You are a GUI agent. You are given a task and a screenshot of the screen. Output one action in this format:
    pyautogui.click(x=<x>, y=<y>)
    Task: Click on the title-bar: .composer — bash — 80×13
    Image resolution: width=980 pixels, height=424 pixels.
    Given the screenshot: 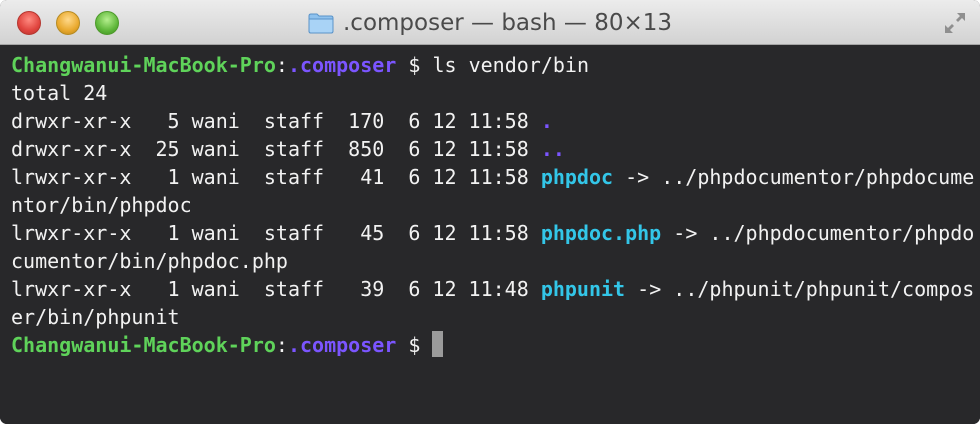 What is the action you would take?
    pyautogui.click(x=490, y=22)
    